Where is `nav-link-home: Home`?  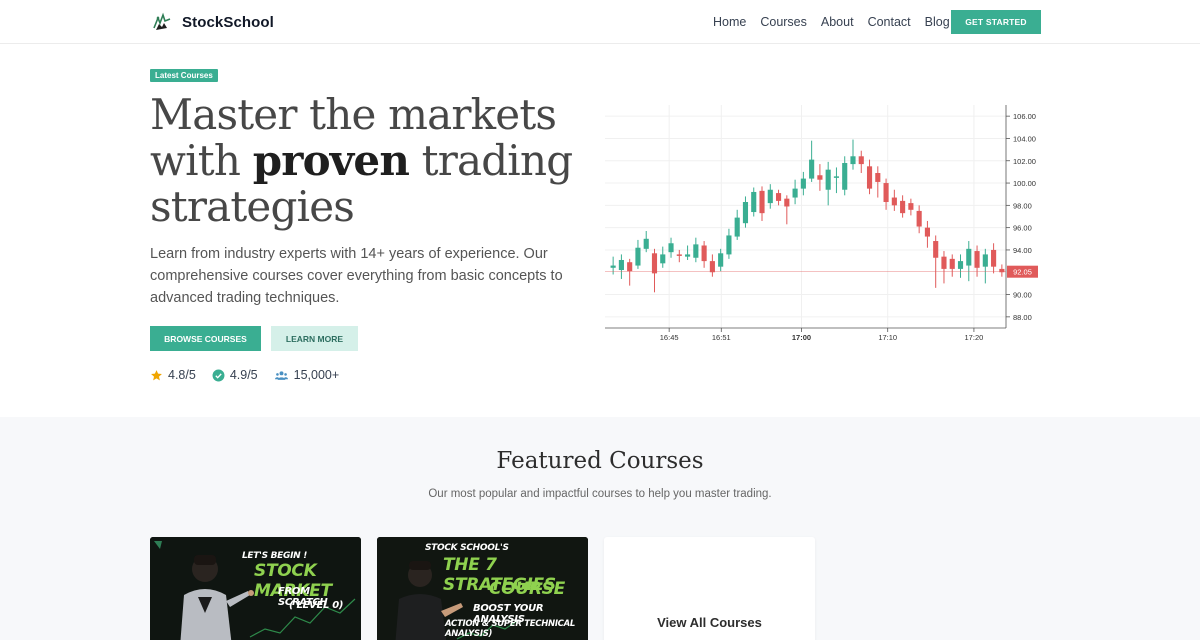 nav-link-home: Home is located at coordinates (729, 22).